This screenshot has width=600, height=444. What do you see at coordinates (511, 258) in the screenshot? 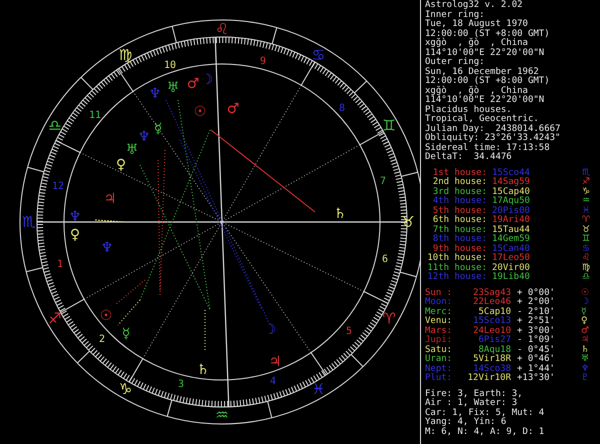
I see `house-cusp-position: 17Leo50` at bounding box center [511, 258].